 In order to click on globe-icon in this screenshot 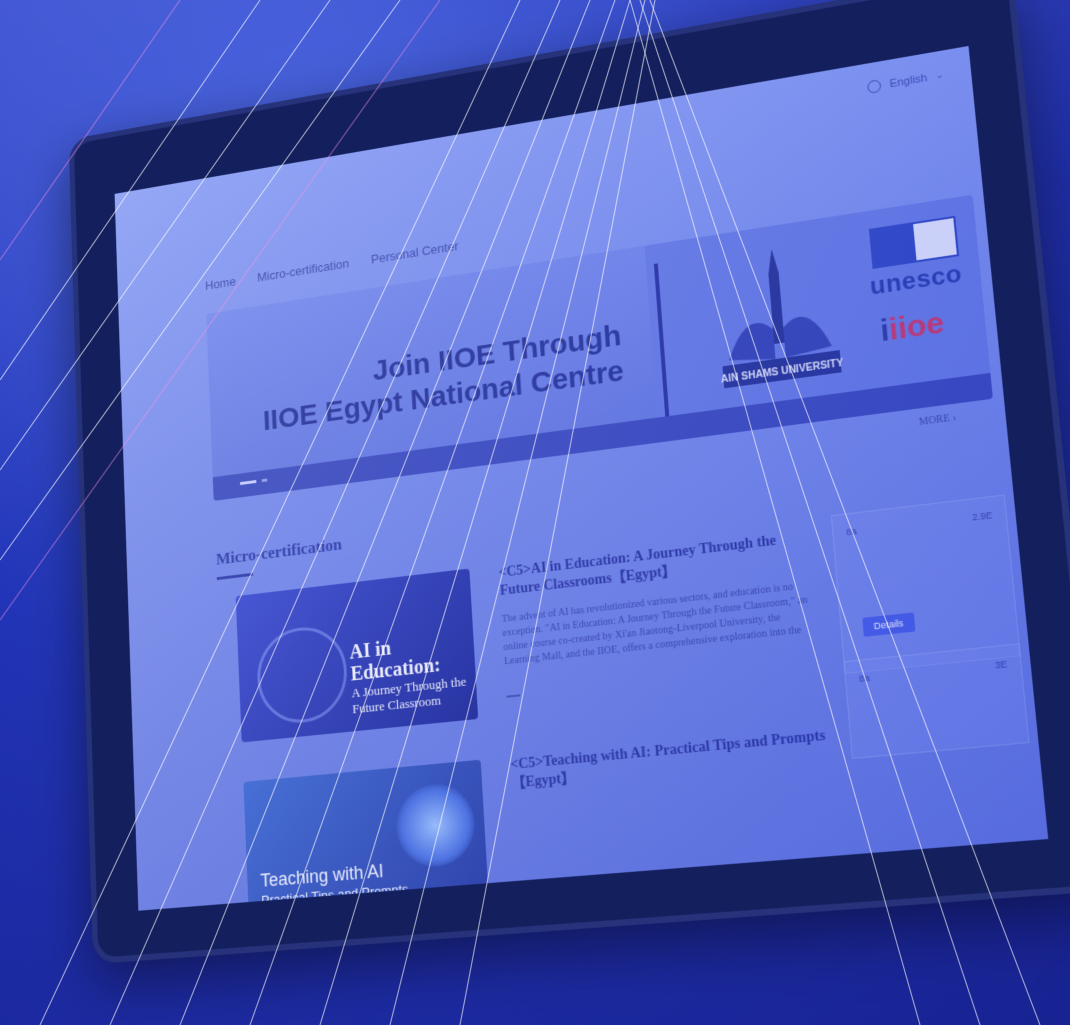, I will do `click(874, 86)`.